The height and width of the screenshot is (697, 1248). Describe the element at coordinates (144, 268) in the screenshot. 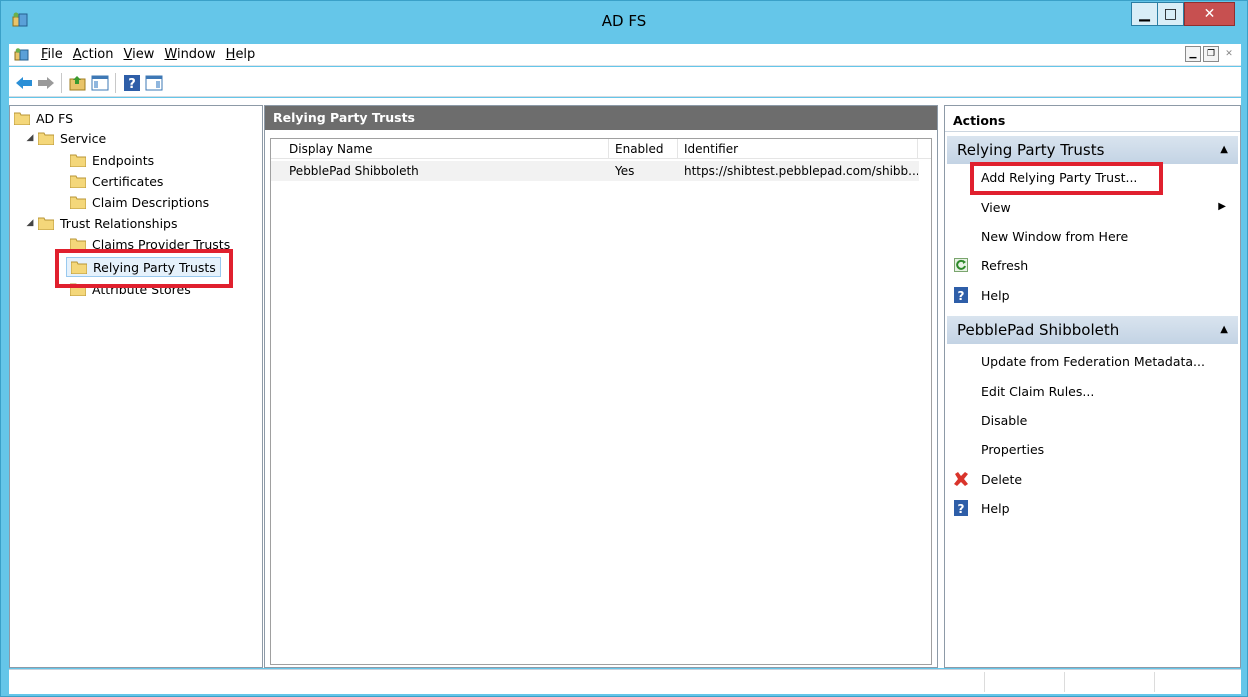

I see `highlight-relying-party-trusts` at that location.